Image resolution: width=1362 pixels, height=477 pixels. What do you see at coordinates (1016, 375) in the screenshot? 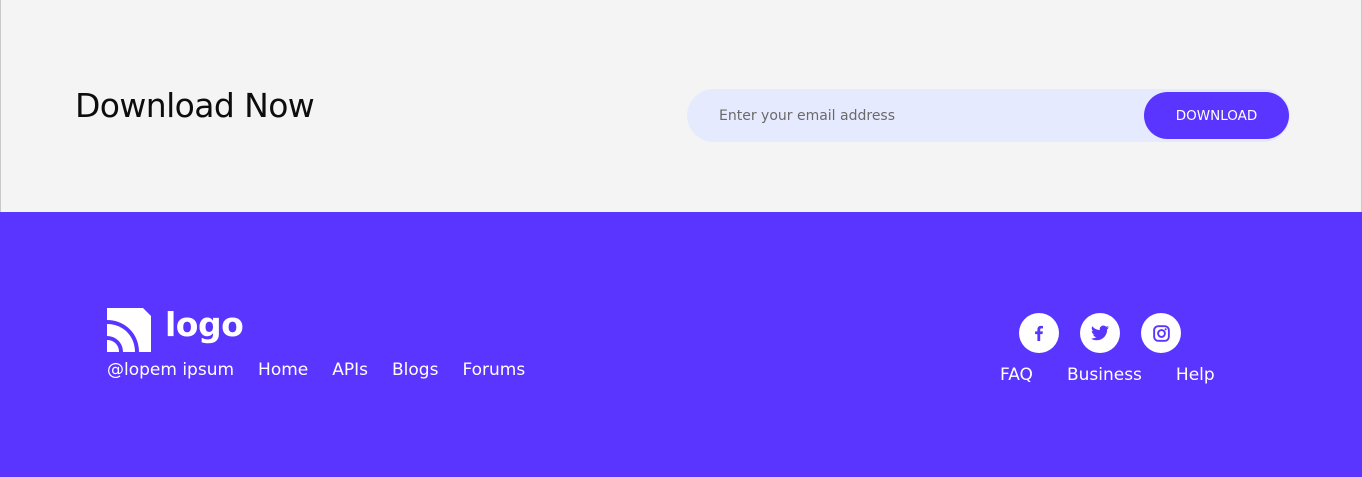
I see `footer-link-faq: FAQ` at bounding box center [1016, 375].